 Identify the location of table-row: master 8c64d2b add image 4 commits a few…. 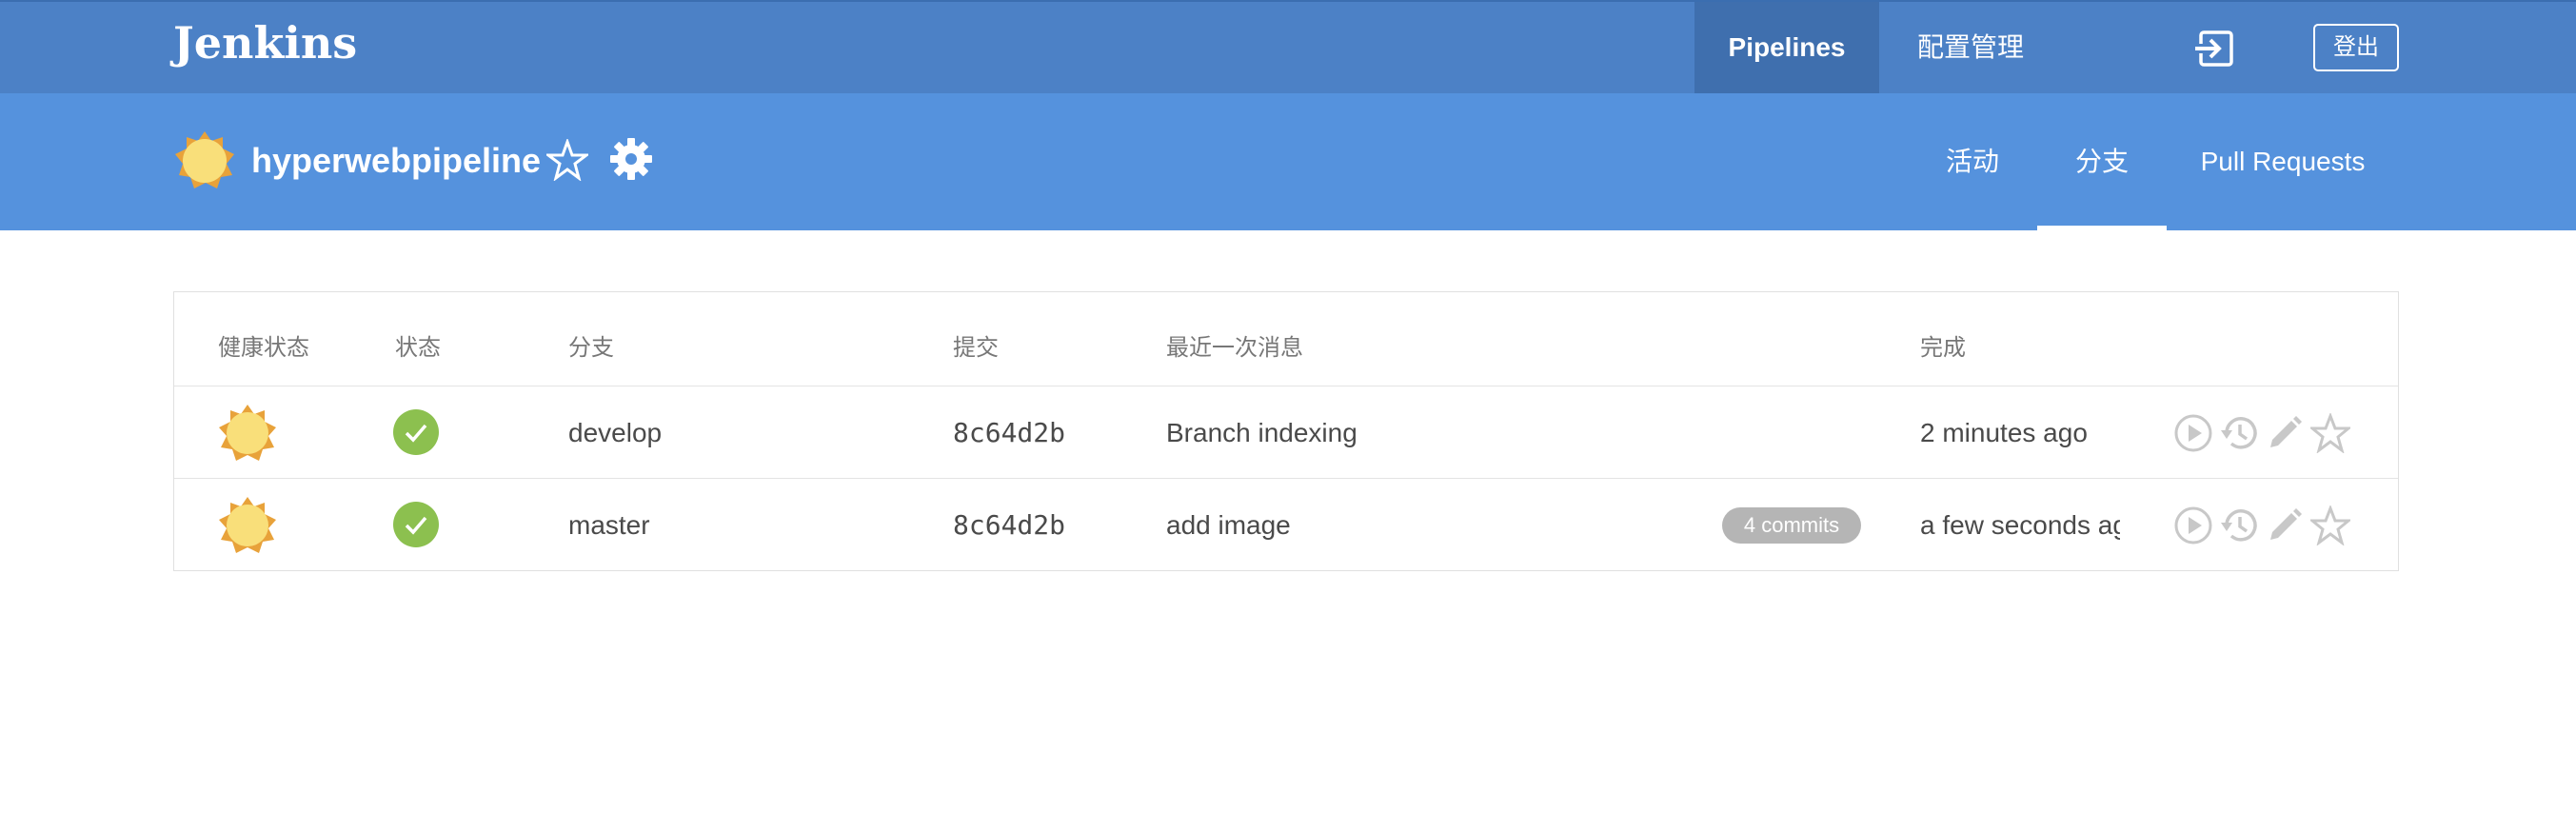
(1286, 524).